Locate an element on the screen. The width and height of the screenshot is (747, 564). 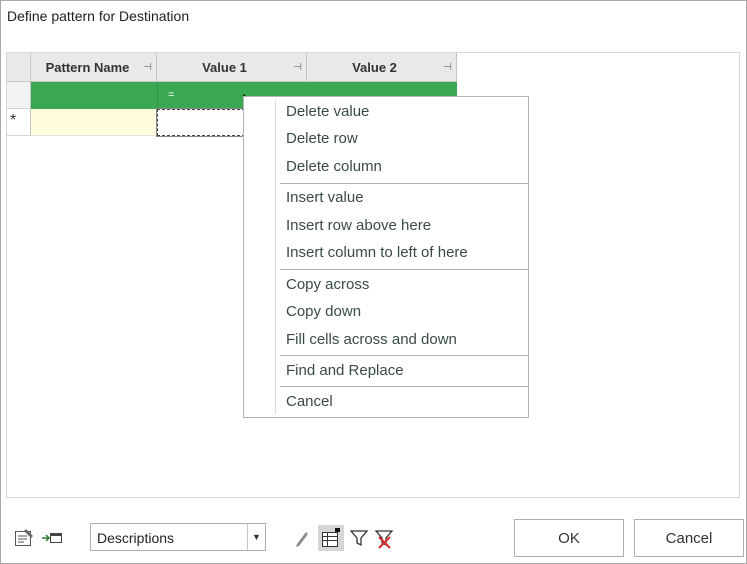
move-to-window-icon is located at coordinates (52, 538).